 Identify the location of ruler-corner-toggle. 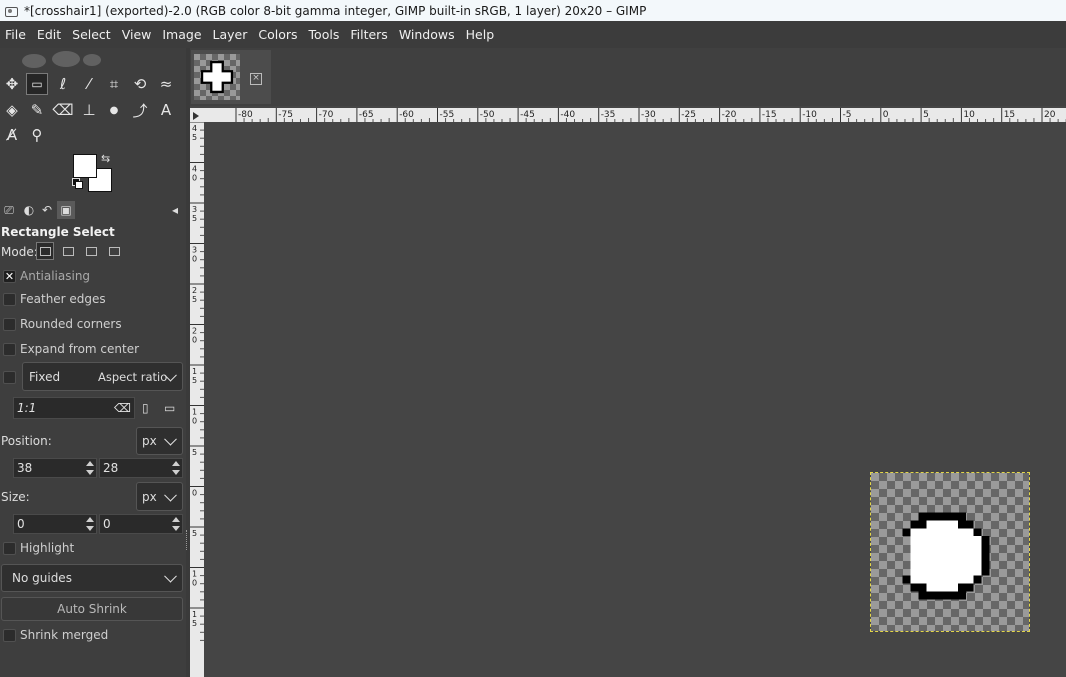
(197, 115).